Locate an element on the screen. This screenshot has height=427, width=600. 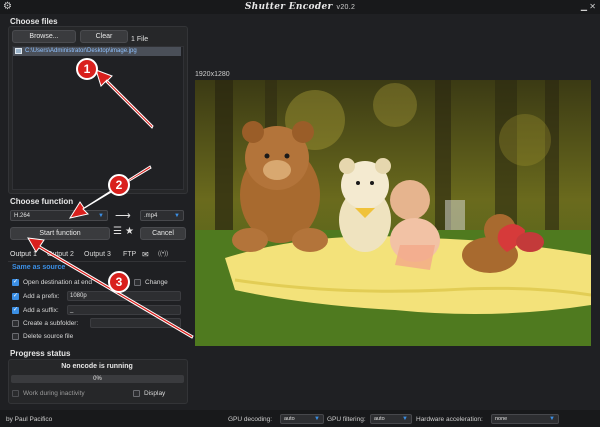
annotation-marker-2: 2 is located at coordinates (119, 185).